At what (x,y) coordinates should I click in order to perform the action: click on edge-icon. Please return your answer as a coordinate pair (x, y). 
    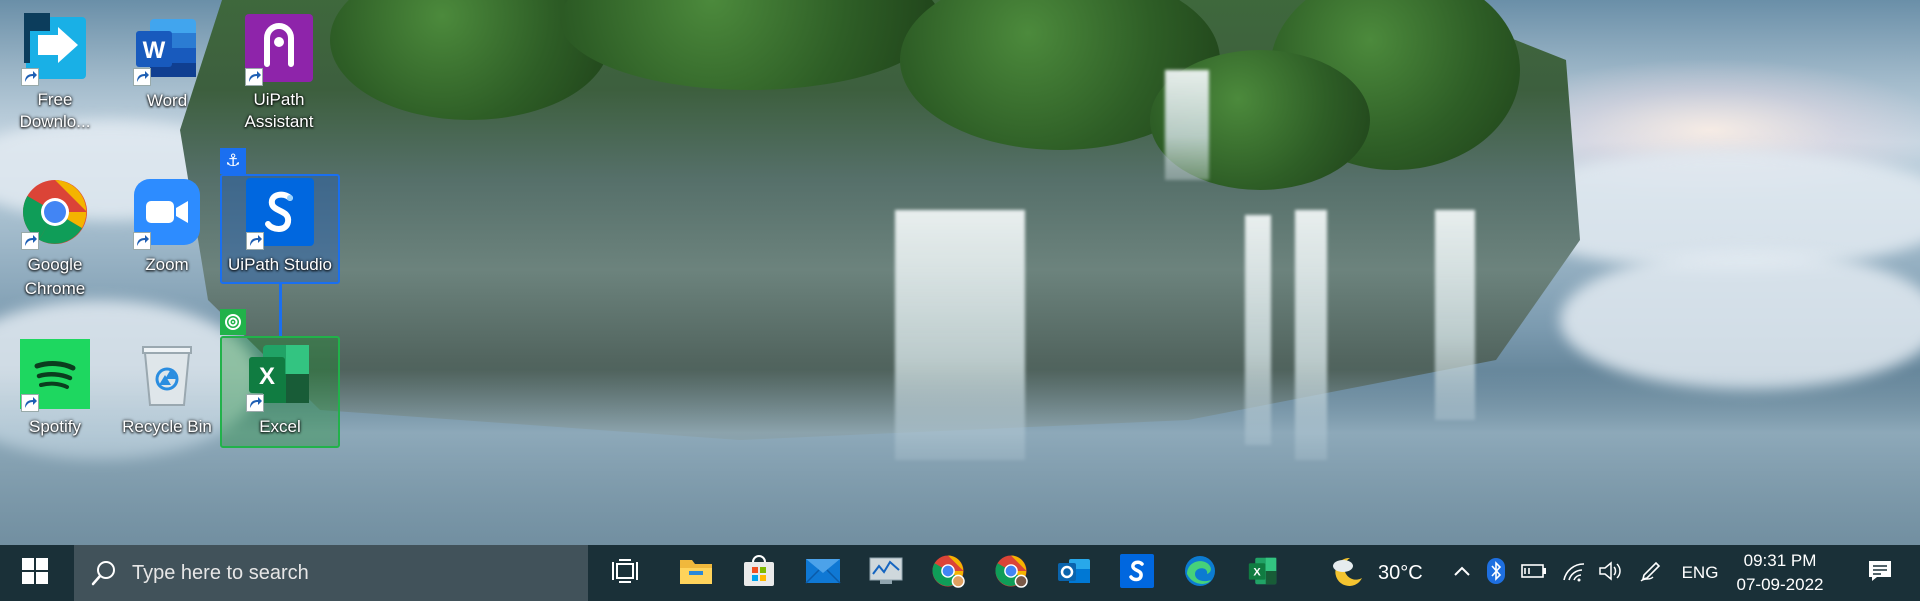
    Looking at the image, I should click on (1200, 573).